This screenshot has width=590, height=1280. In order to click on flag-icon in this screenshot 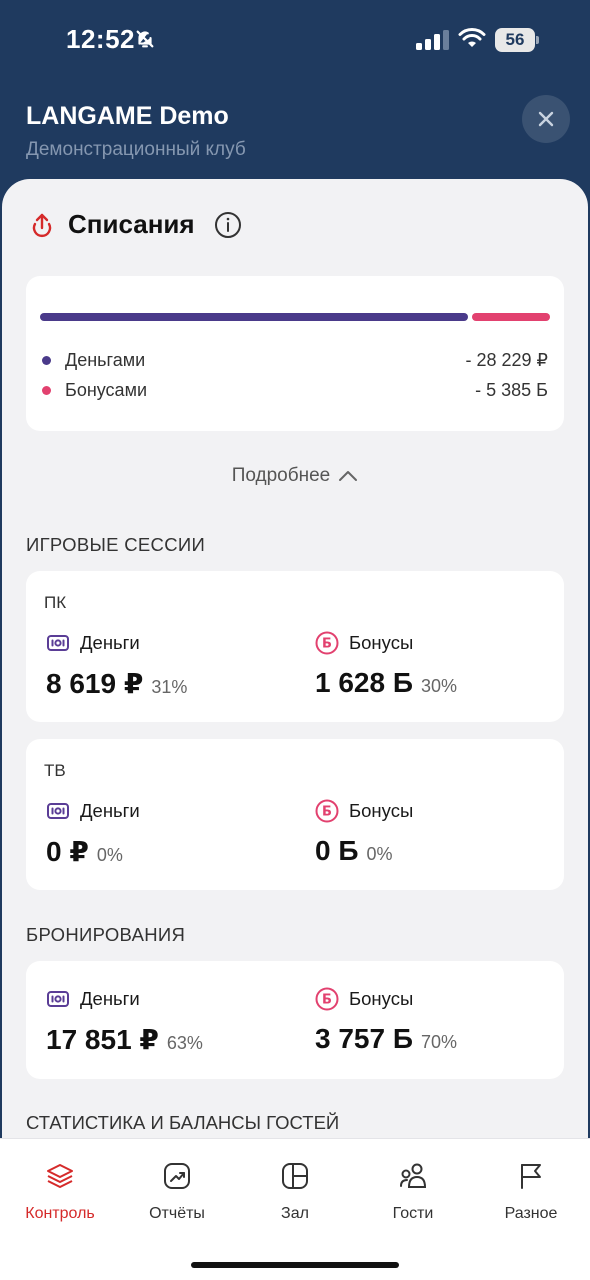, I will do `click(531, 1176)`.